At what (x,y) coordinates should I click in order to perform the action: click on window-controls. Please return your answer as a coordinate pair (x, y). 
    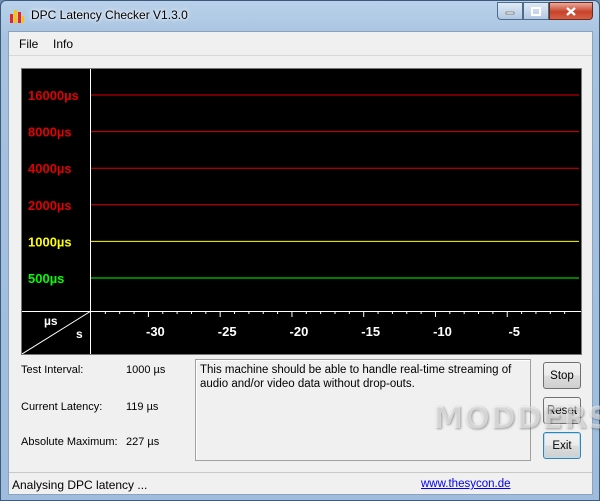
    Looking at the image, I should click on (545, 11).